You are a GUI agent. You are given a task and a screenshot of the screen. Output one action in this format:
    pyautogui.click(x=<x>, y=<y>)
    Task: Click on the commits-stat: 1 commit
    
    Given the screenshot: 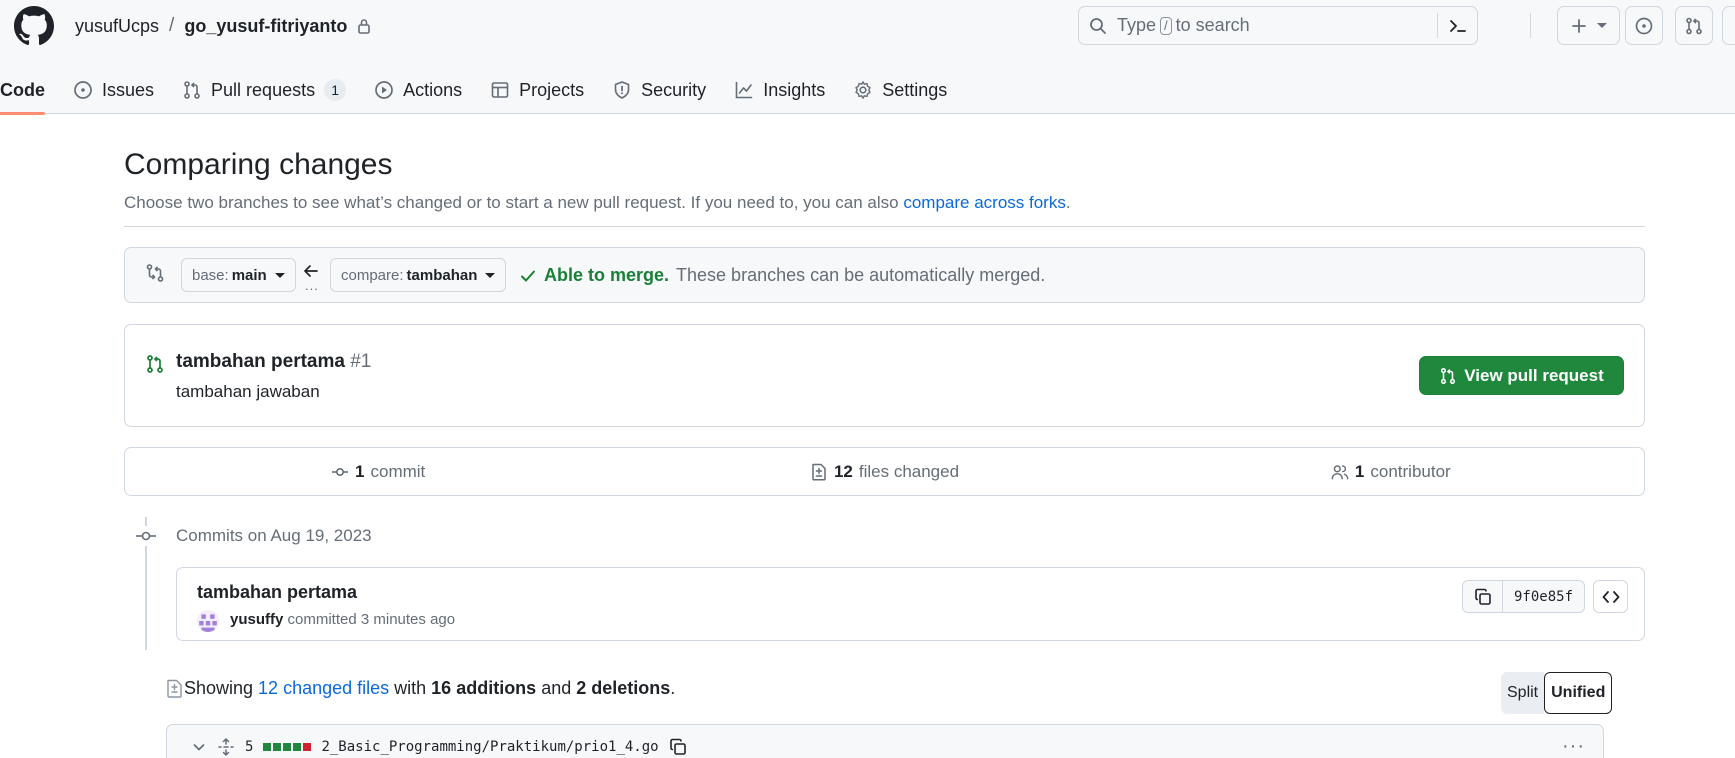 What is the action you would take?
    pyautogui.click(x=378, y=471)
    